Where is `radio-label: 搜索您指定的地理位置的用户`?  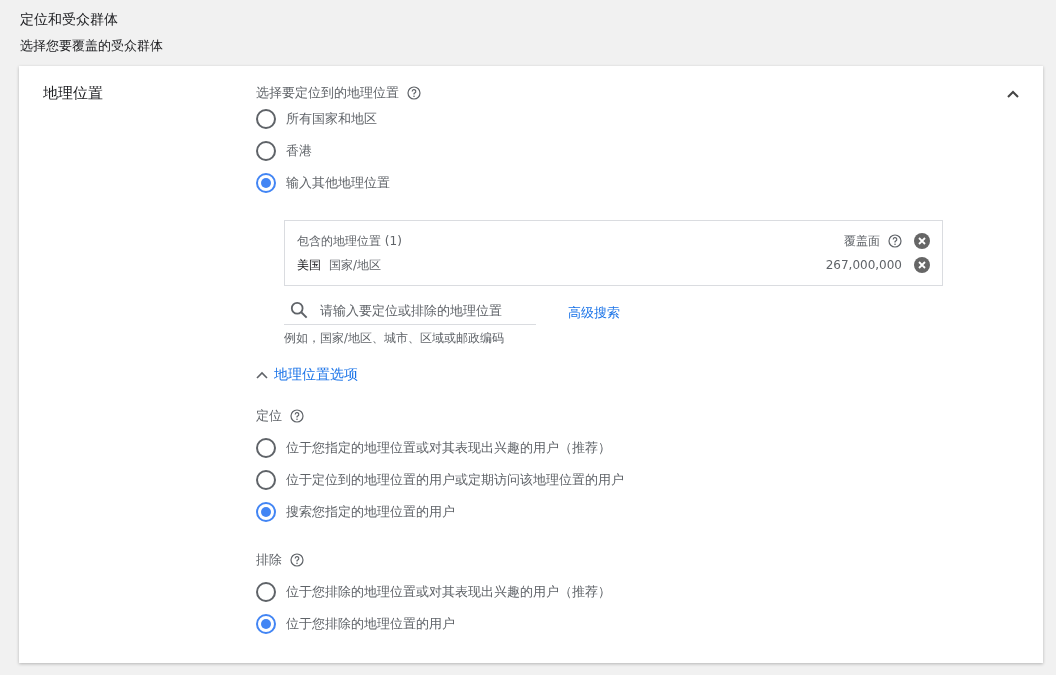
radio-label: 搜索您指定的地理位置的用户 is located at coordinates (370, 512).